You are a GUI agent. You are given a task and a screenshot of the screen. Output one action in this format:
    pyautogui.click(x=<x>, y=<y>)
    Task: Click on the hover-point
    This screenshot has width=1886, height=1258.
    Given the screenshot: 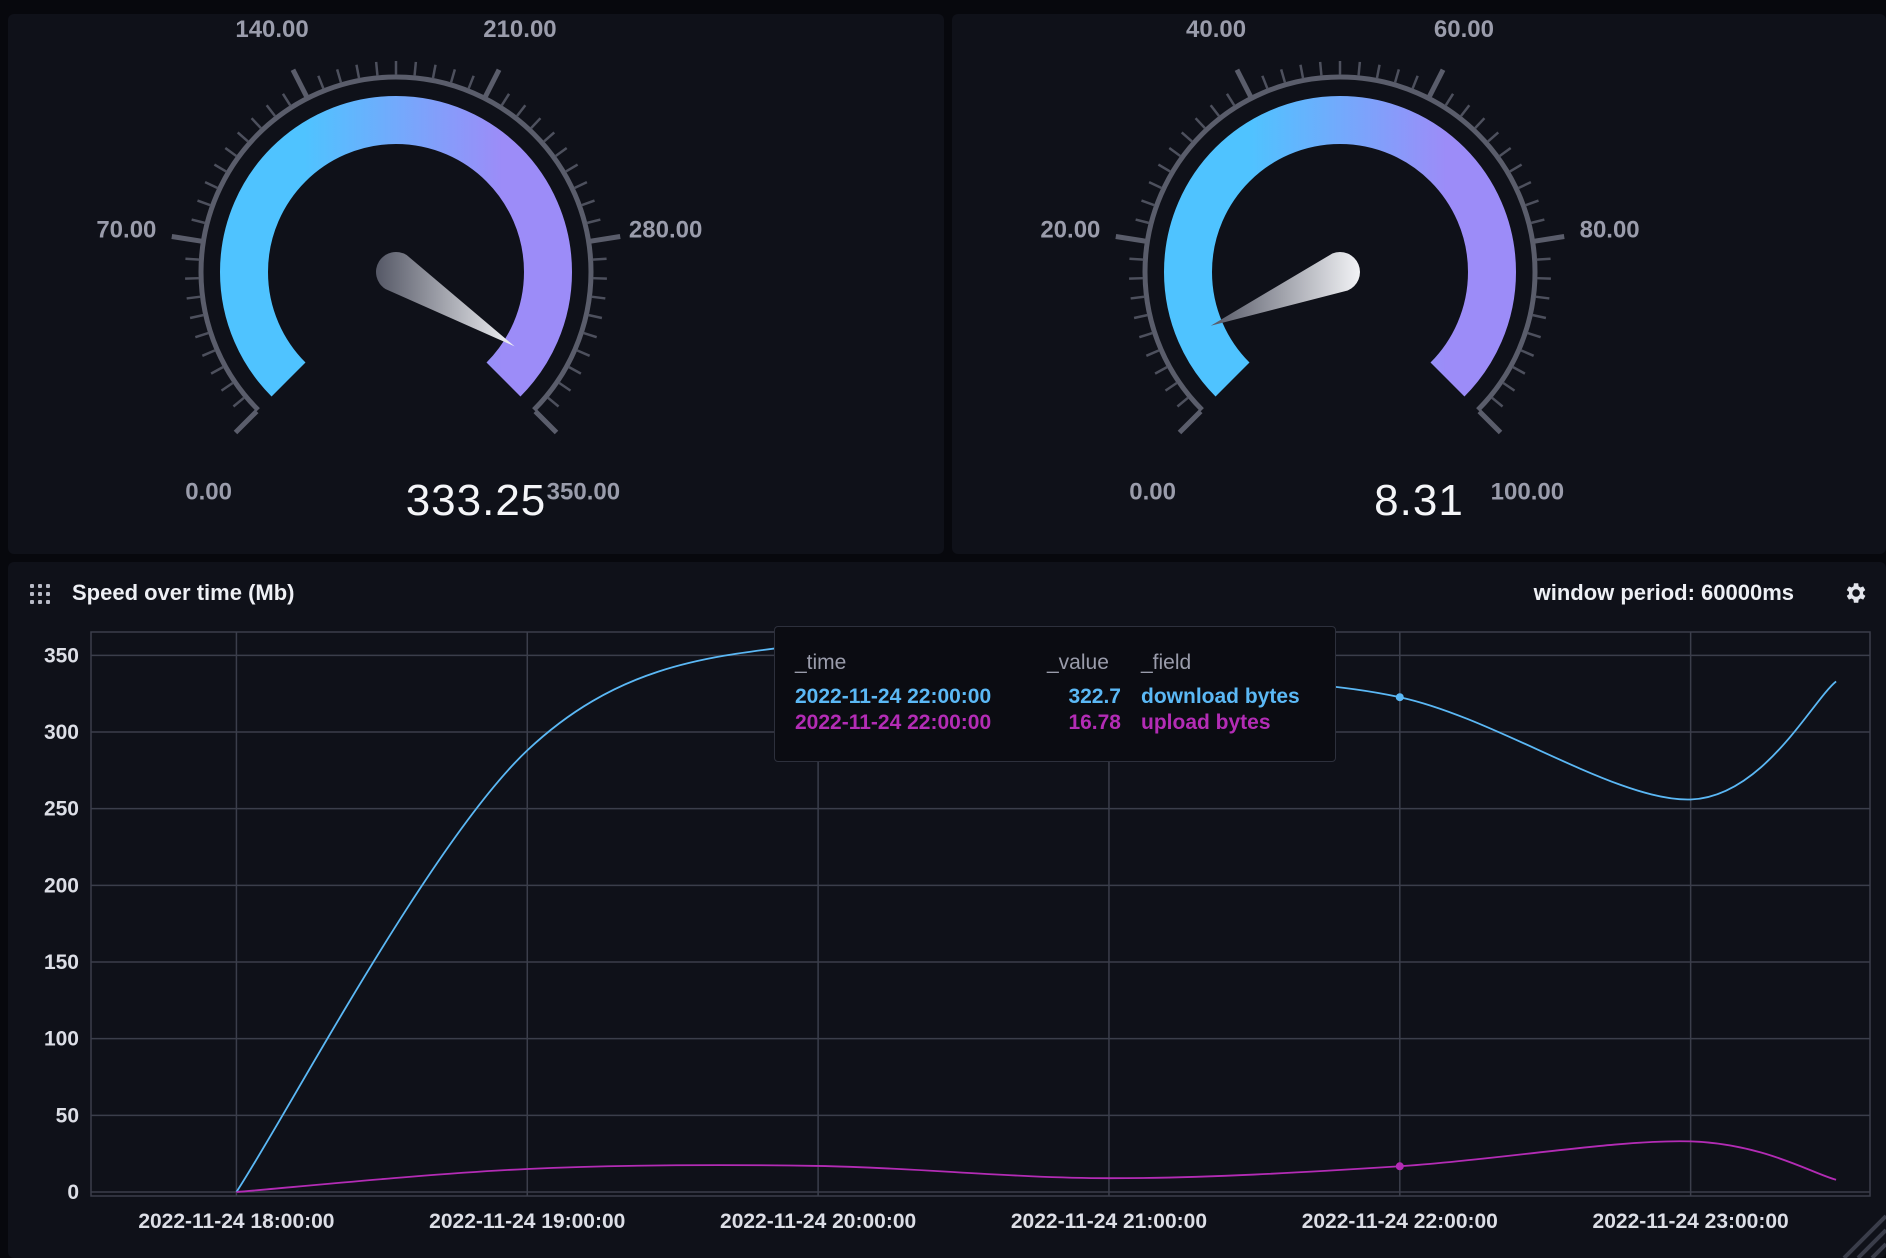 What is the action you would take?
    pyautogui.click(x=1399, y=697)
    